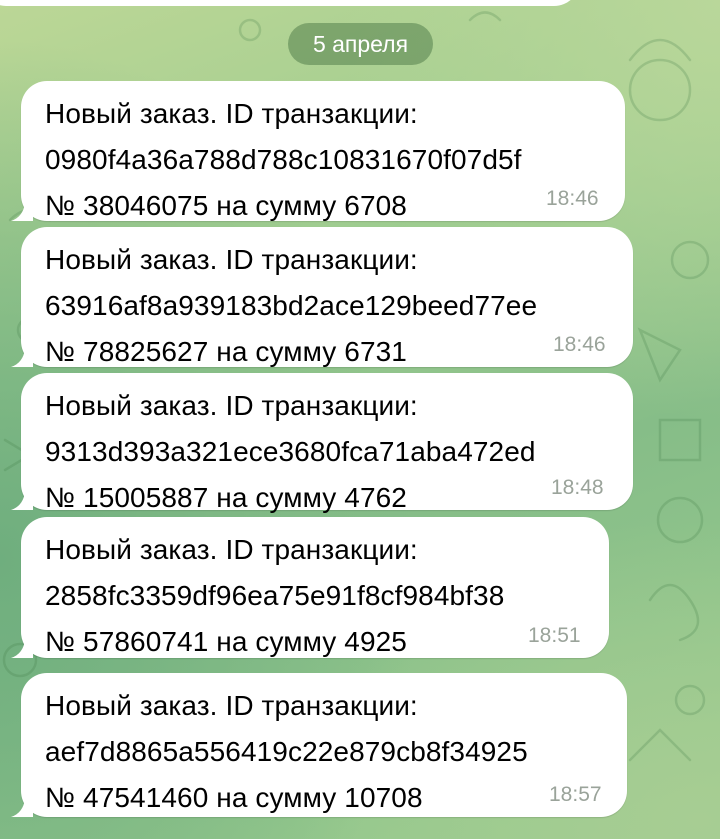 The image size is (720, 839). Describe the element at coordinates (226, 205) in the screenshot. I see `message-line-order-amount: № 38046075 на сумму 6708` at that location.